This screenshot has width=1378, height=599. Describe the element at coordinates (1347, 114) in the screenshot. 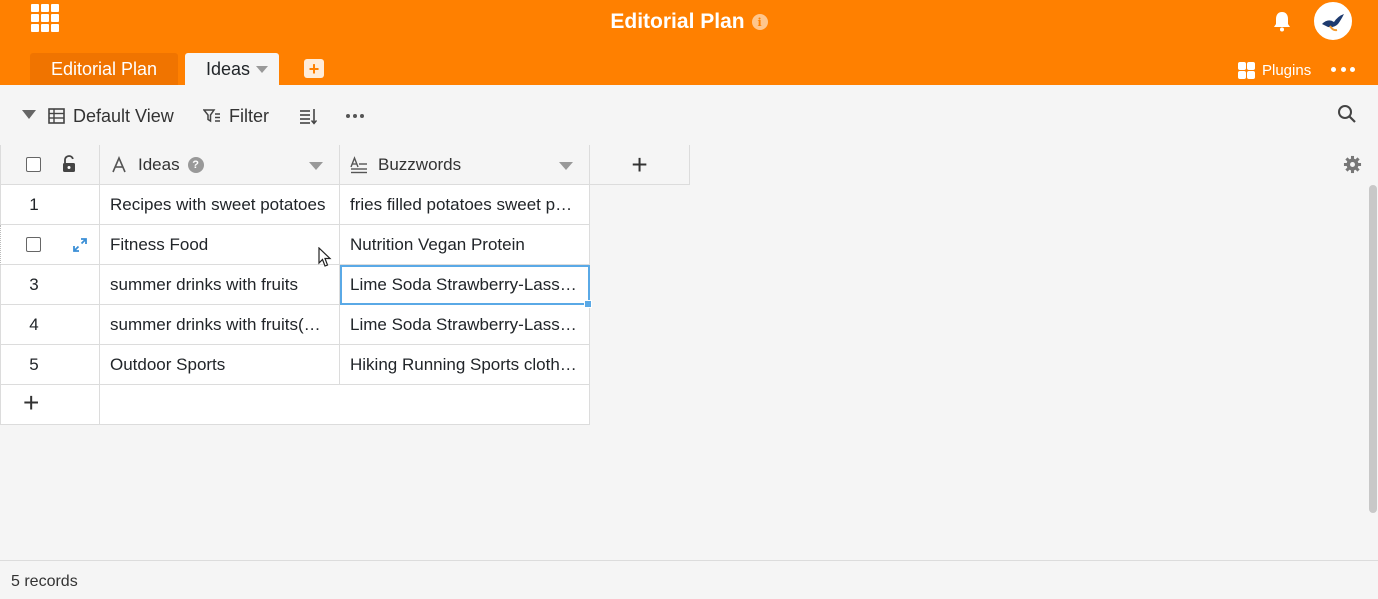

I see `search-icon` at that location.